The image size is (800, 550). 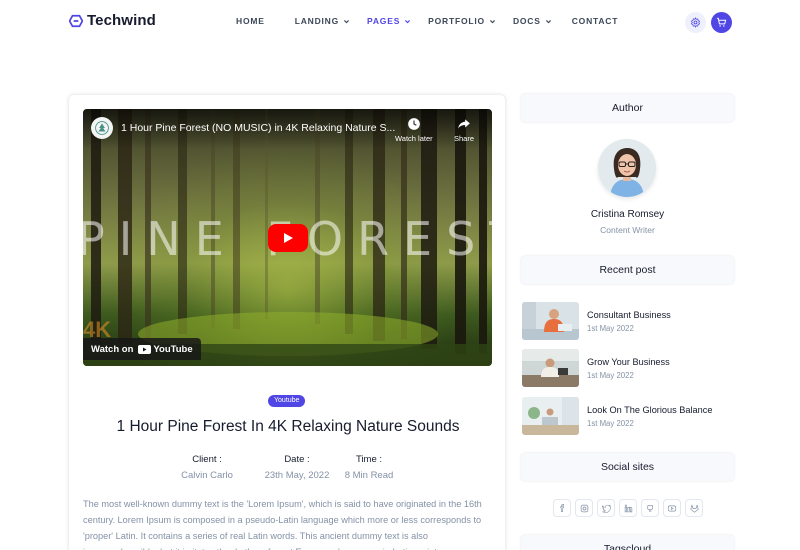 What do you see at coordinates (207, 459) in the screenshot?
I see `client-label: Client :` at bounding box center [207, 459].